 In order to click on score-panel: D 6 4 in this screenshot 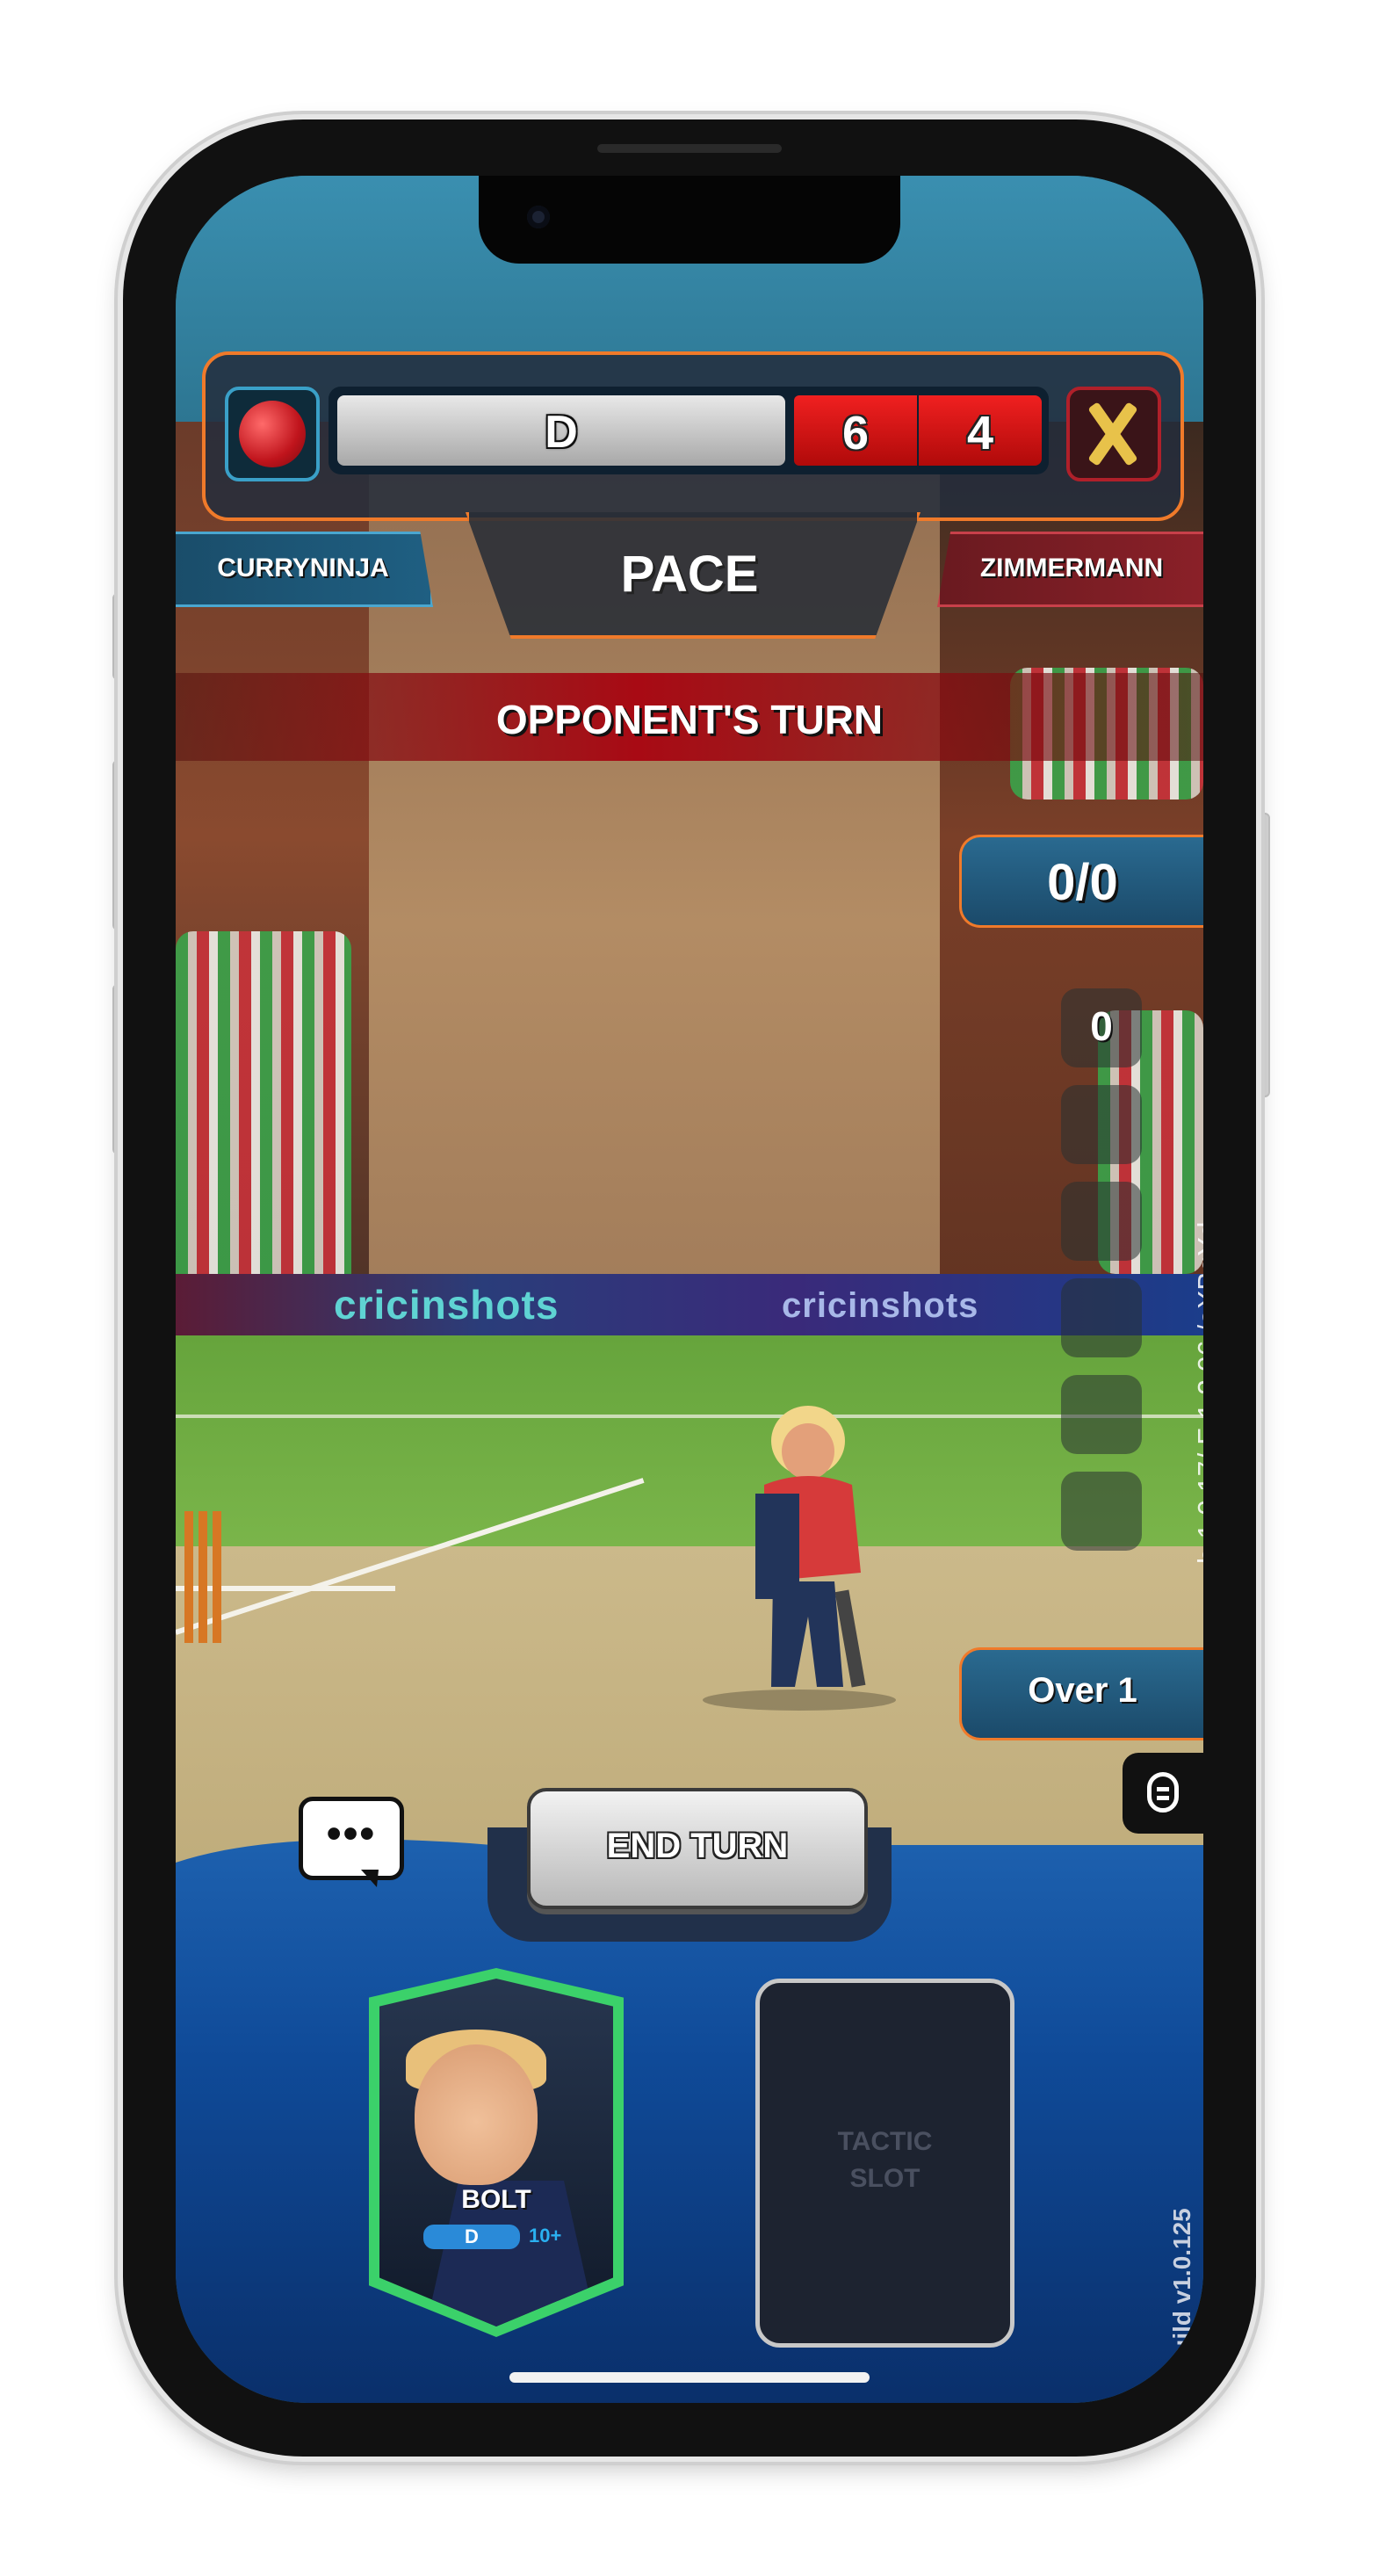, I will do `click(693, 436)`.